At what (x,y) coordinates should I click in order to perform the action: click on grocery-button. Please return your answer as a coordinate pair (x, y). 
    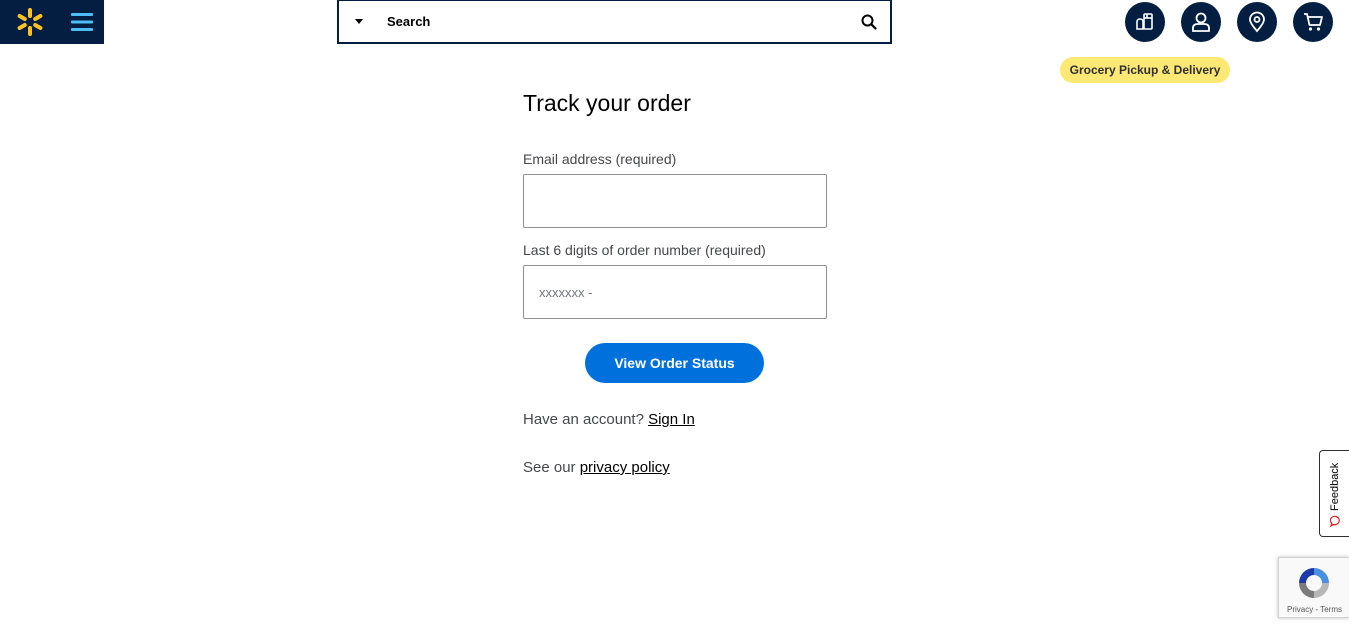
    Looking at the image, I should click on (1145, 22).